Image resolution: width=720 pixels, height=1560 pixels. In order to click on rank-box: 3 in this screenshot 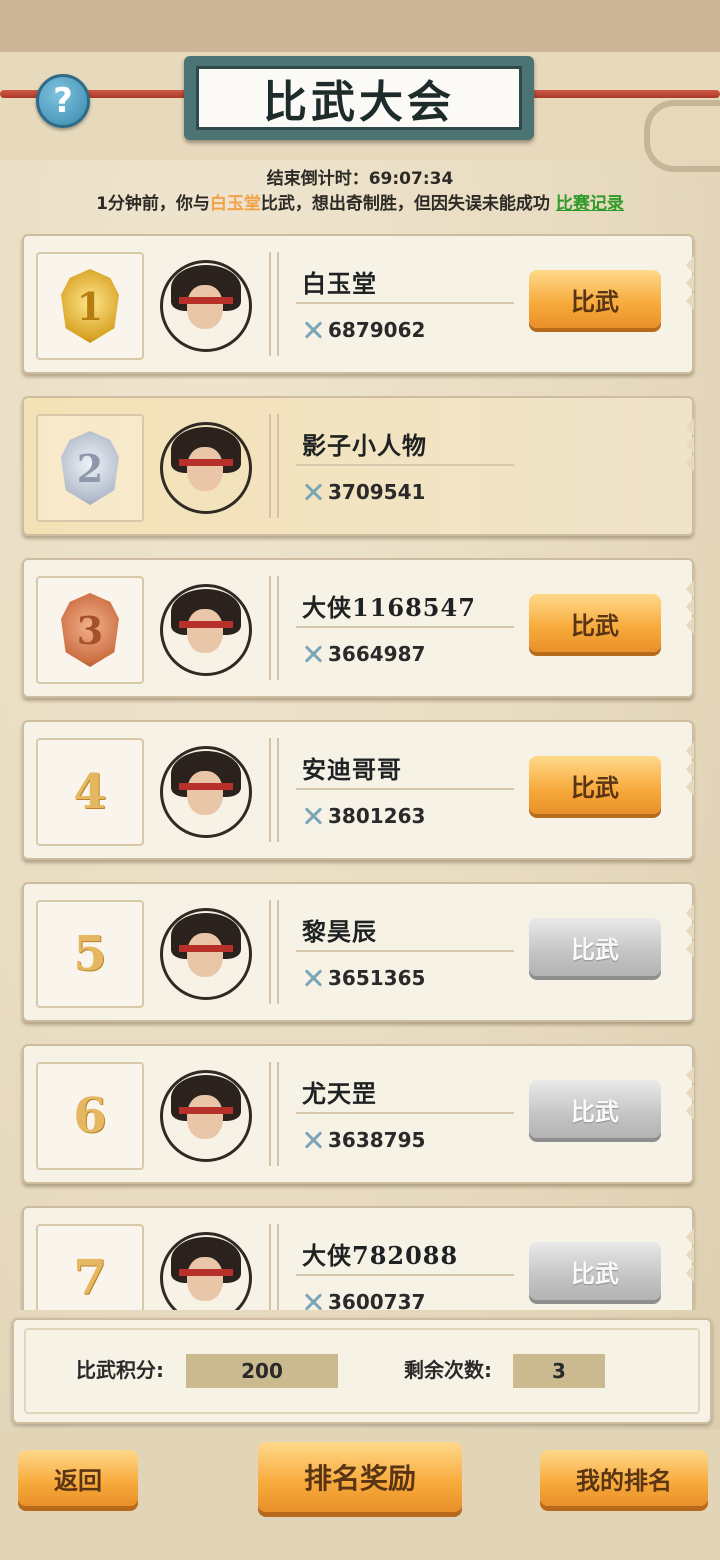, I will do `click(90, 630)`.